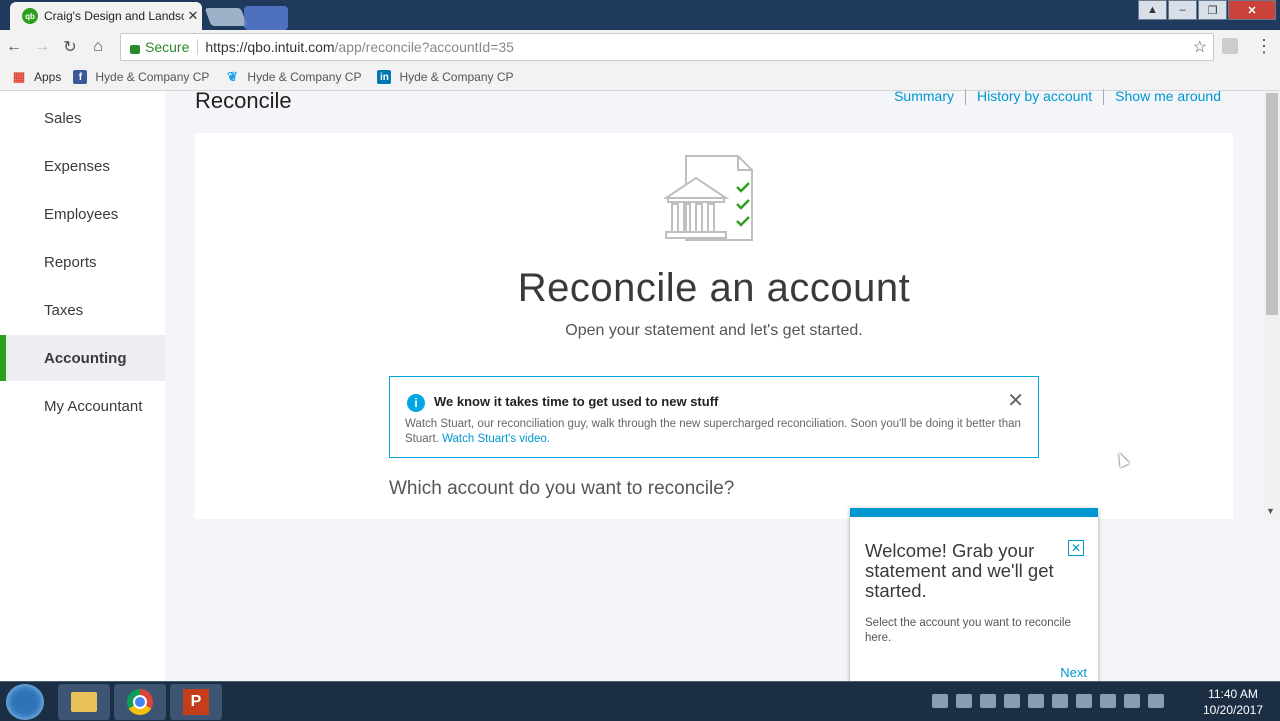  I want to click on url-host: https://qbo.intuit.com, so click(270, 47).